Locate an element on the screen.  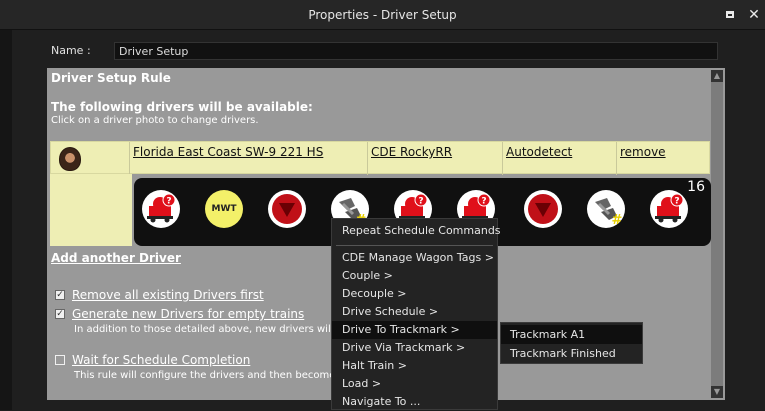
remove-drivers-checkbox: ✓ is located at coordinates (60, 295).